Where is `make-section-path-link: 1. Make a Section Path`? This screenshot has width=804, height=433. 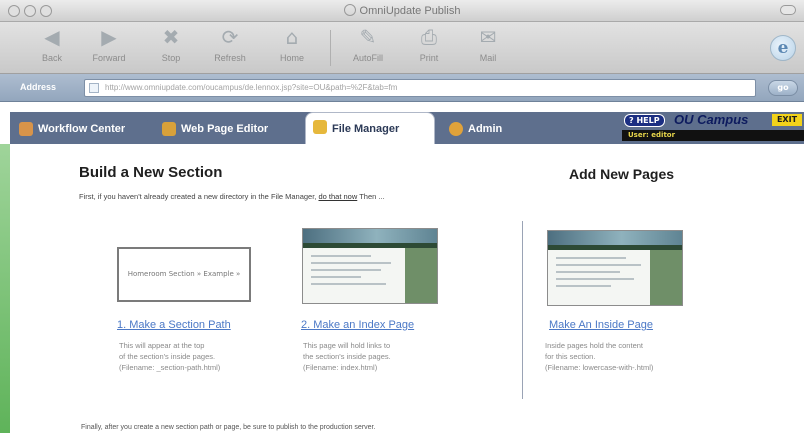 make-section-path-link: 1. Make a Section Path is located at coordinates (174, 325).